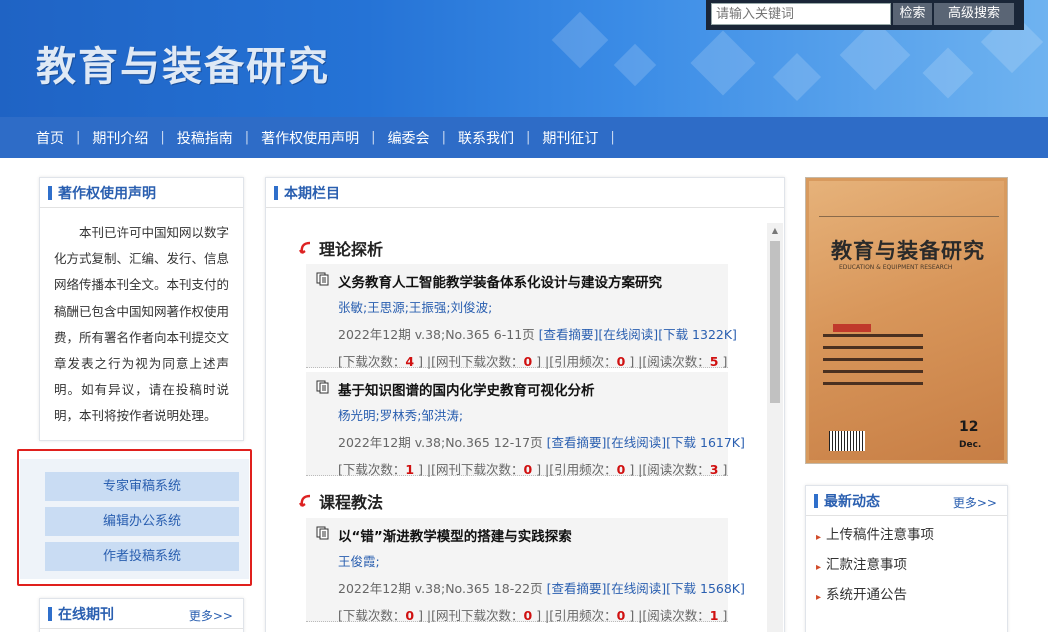 Image resolution: width=1048 pixels, height=632 pixels. What do you see at coordinates (775, 232) in the screenshot?
I see `scroll-up-arrow-icon: ▲` at bounding box center [775, 232].